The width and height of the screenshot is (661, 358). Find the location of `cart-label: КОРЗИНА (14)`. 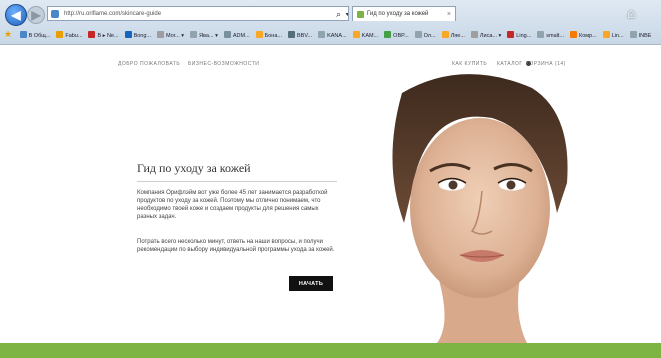

cart-label: КОРЗИНА (14) is located at coordinates (546, 64).